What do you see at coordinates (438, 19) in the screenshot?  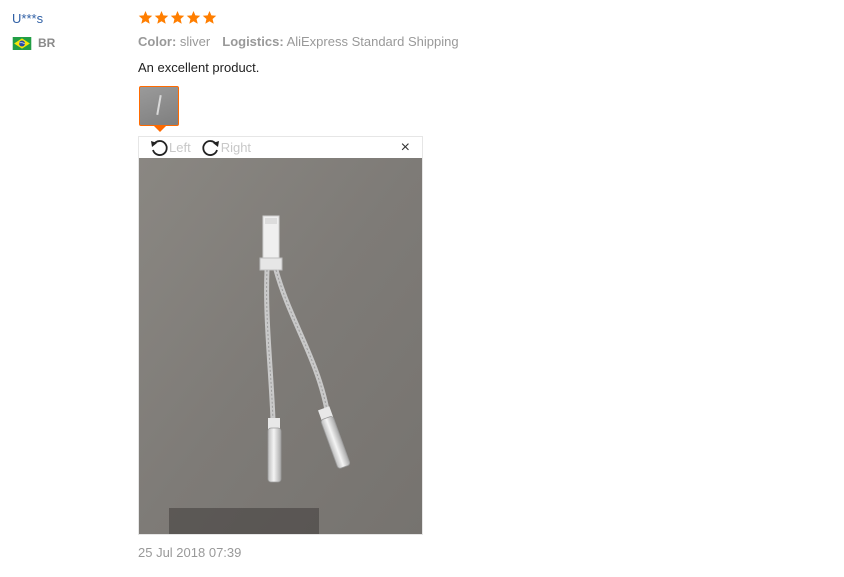 I see `star-rating` at bounding box center [438, 19].